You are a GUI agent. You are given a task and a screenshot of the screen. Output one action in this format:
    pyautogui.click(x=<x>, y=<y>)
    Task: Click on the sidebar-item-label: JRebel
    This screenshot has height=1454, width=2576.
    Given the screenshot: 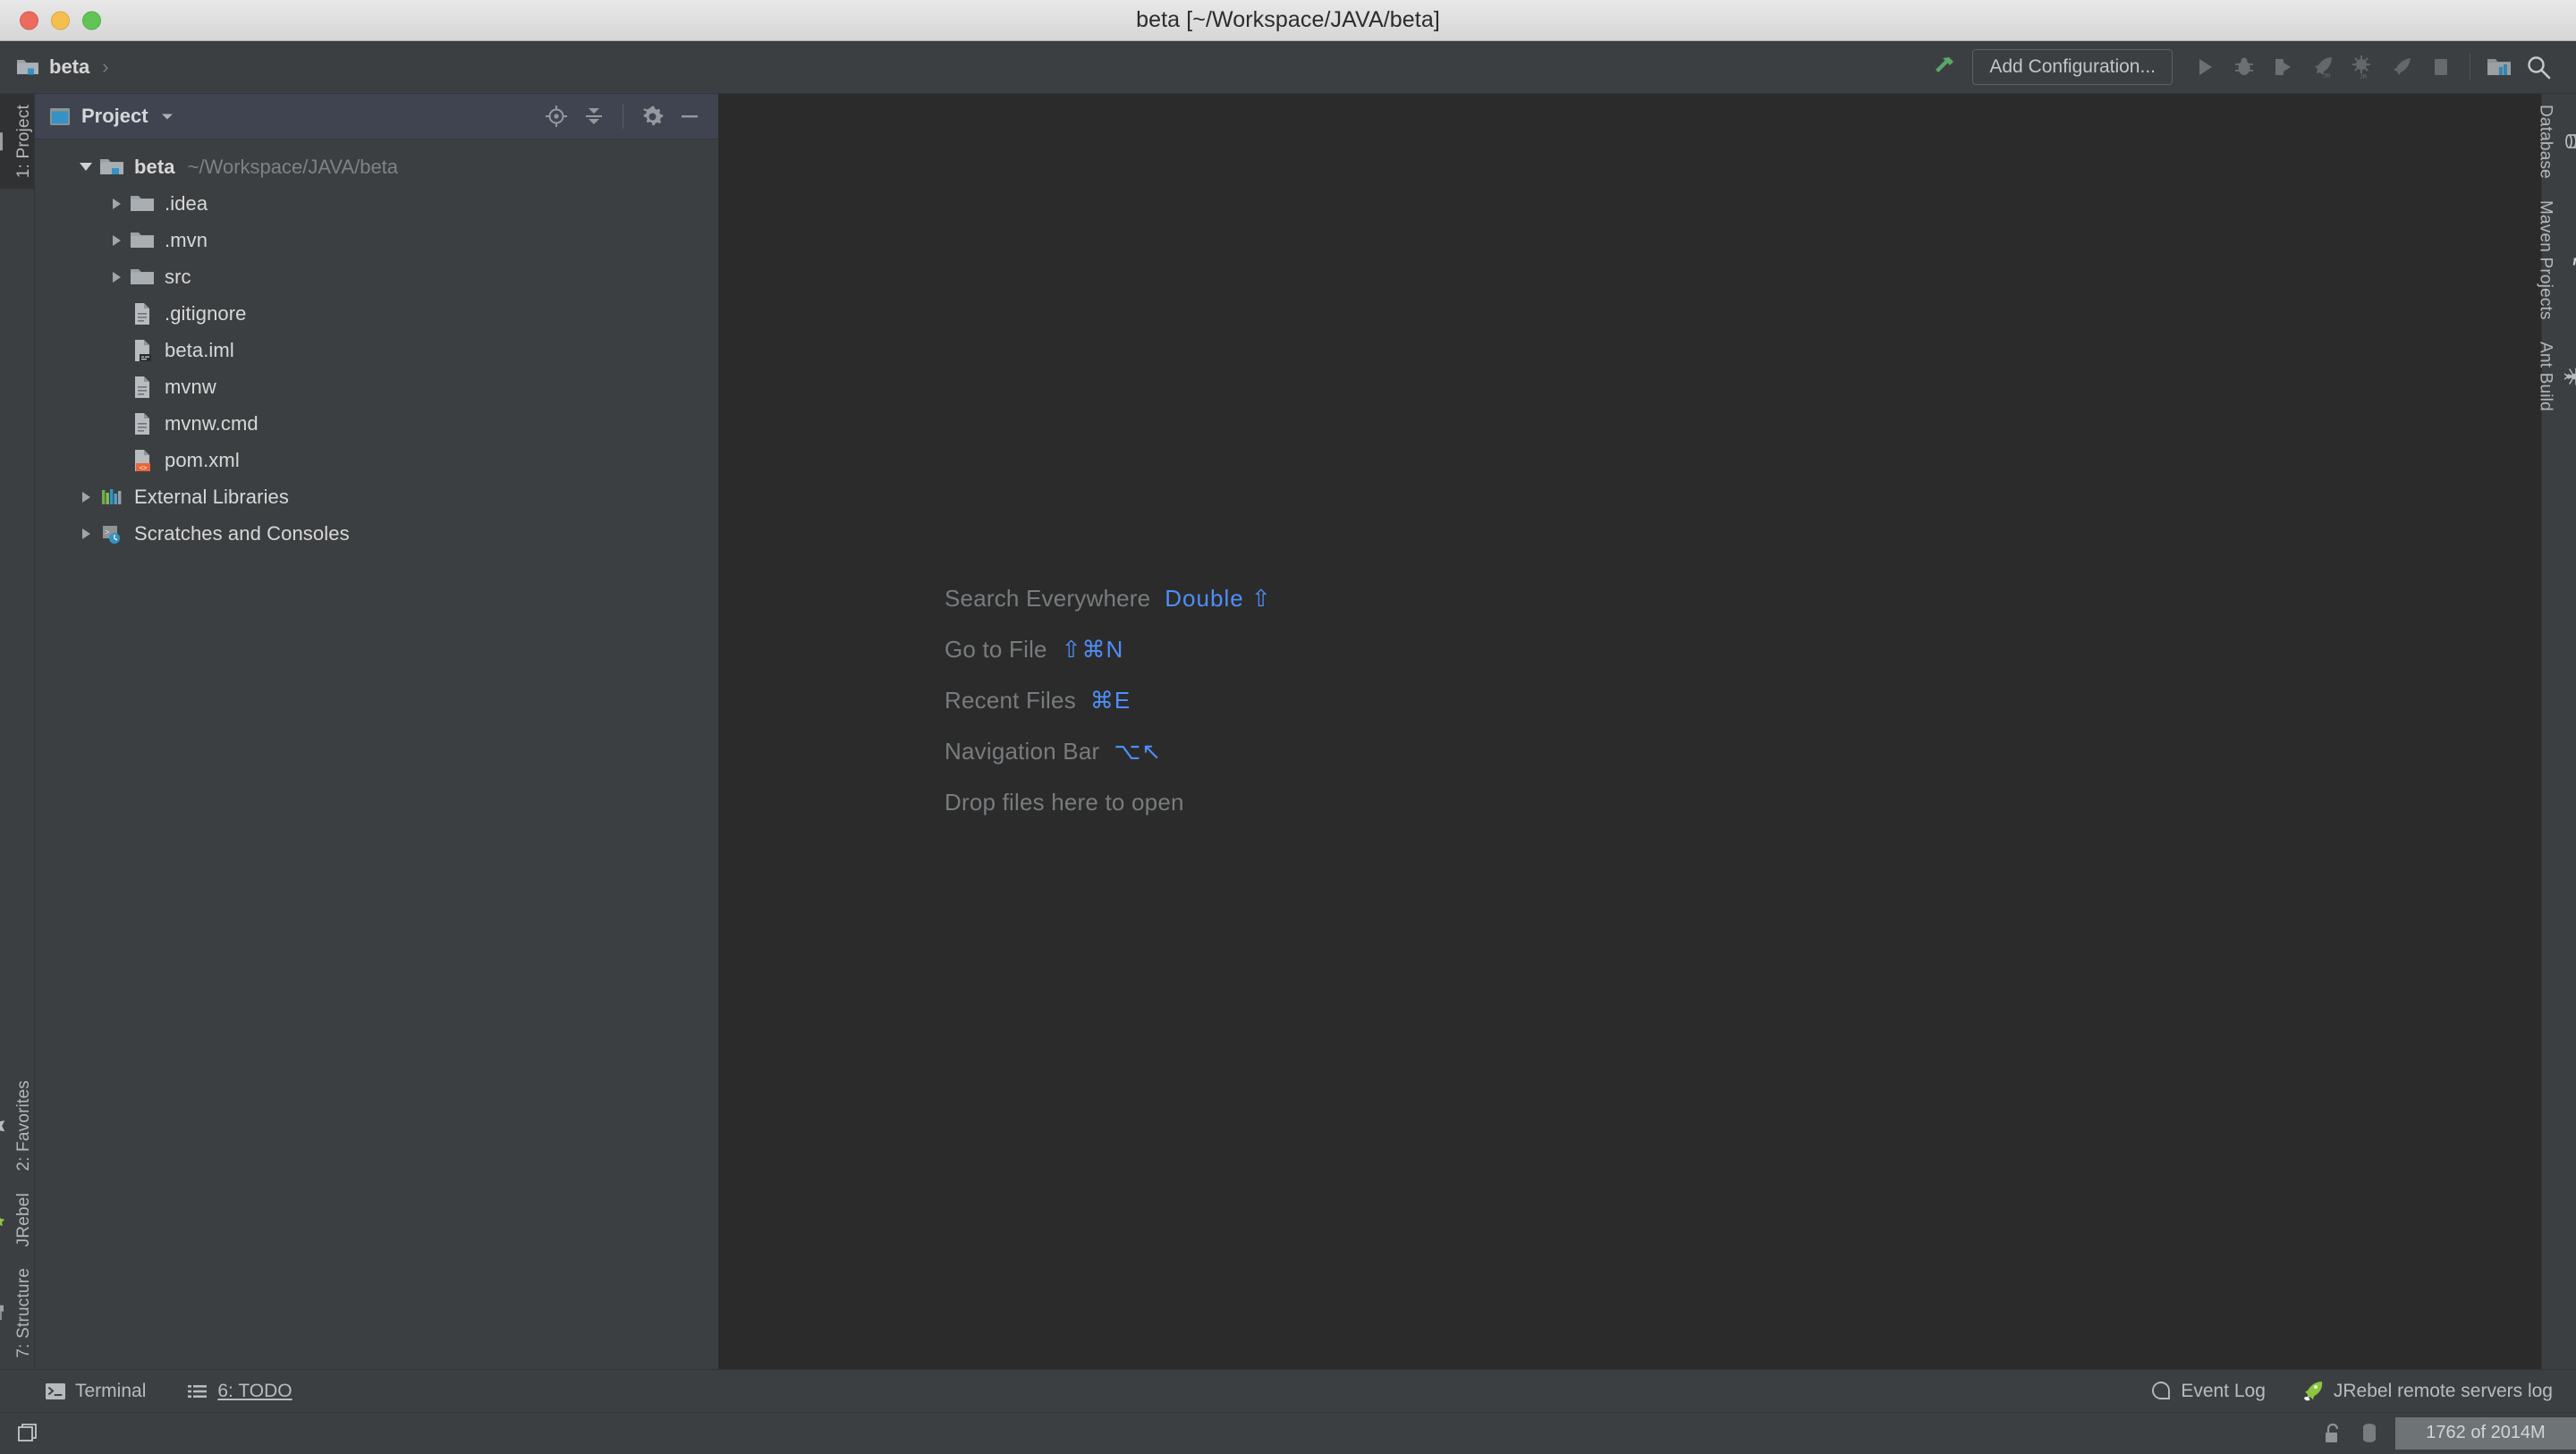 What is the action you would take?
    pyautogui.click(x=23, y=1220)
    